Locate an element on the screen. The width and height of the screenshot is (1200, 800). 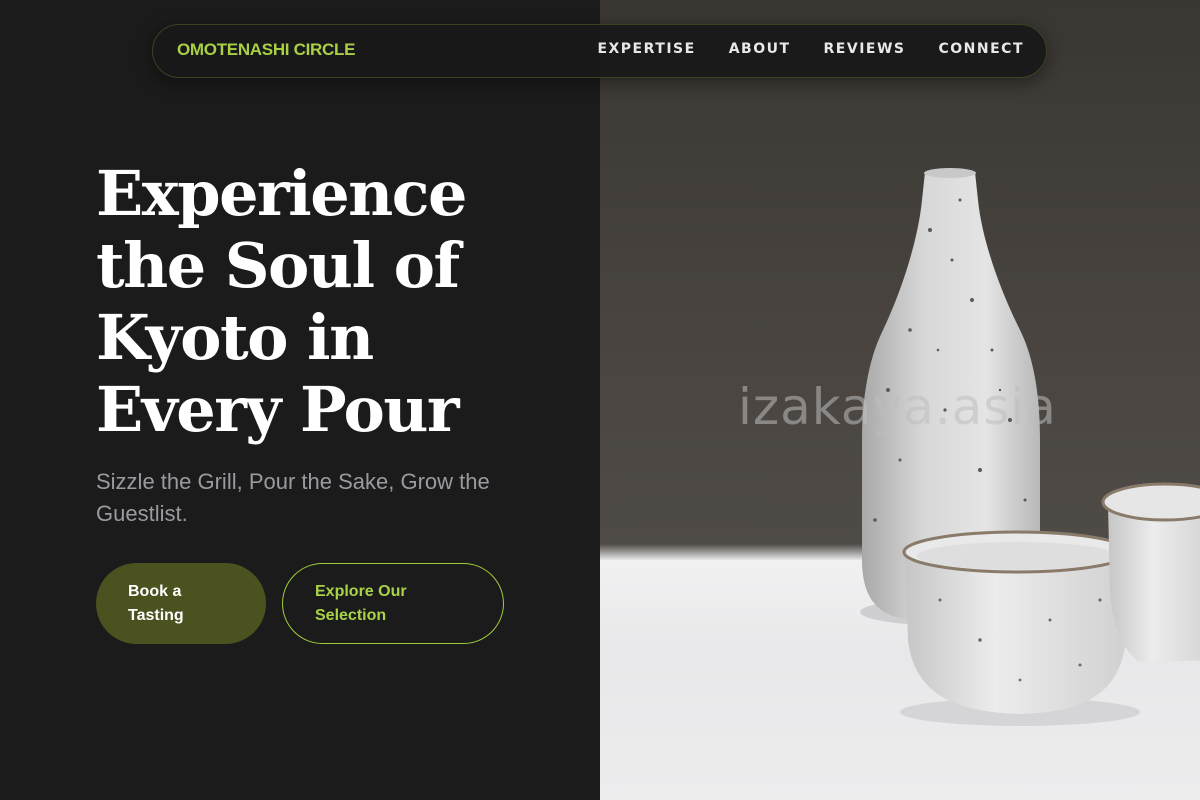
bottle-mouth is located at coordinates (950, 173).